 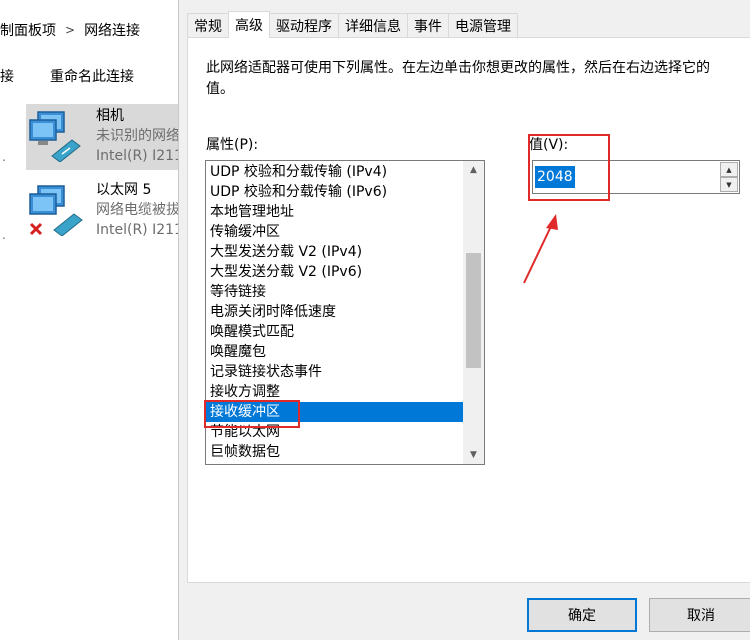 What do you see at coordinates (112, 30) in the screenshot?
I see `breadcrumb-network-connections: 网络连接` at bounding box center [112, 30].